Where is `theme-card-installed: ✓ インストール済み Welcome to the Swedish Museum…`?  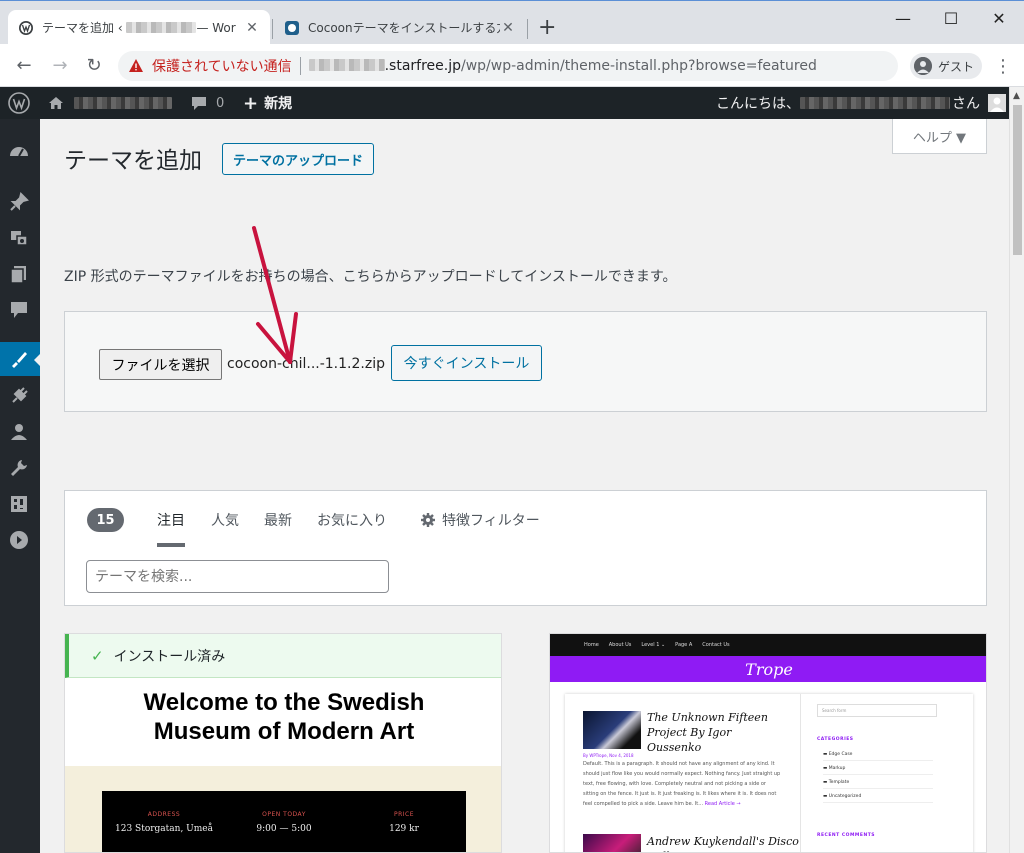
theme-card-installed: ✓ インストール済み Welcome to the Swedish Museum… is located at coordinates (283, 743).